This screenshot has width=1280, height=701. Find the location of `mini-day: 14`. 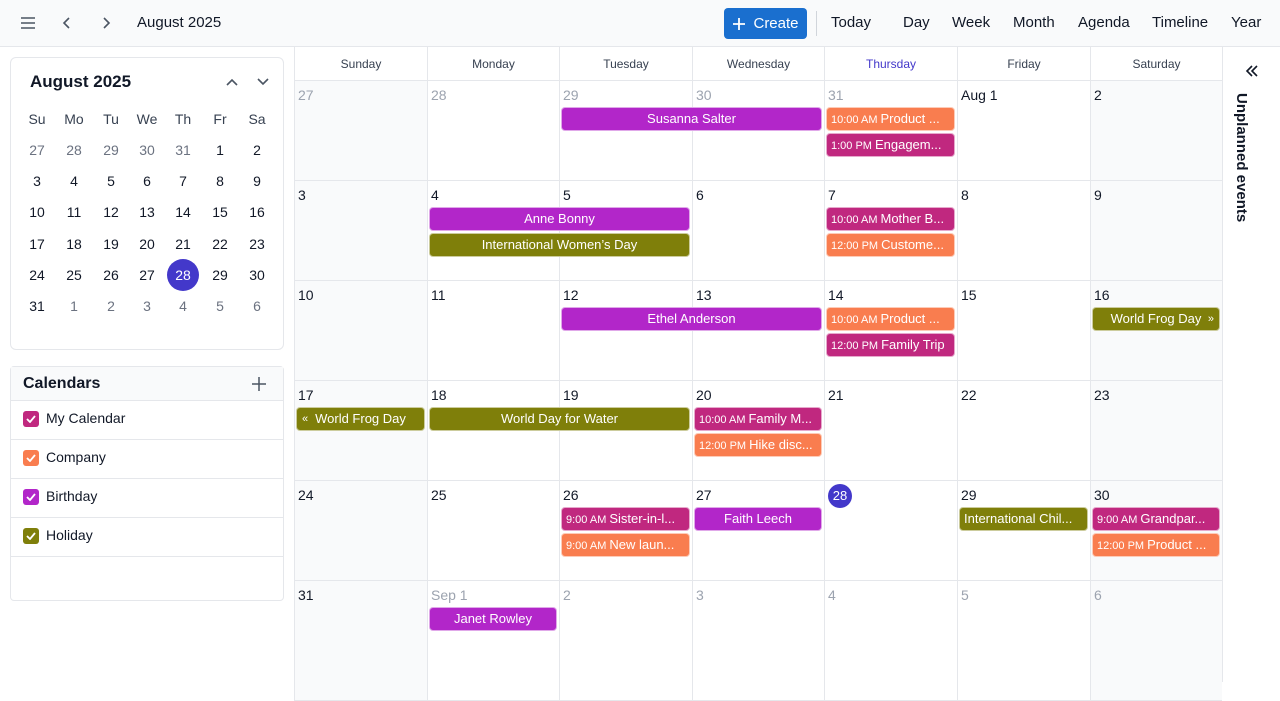

mini-day: 14 is located at coordinates (183, 212).